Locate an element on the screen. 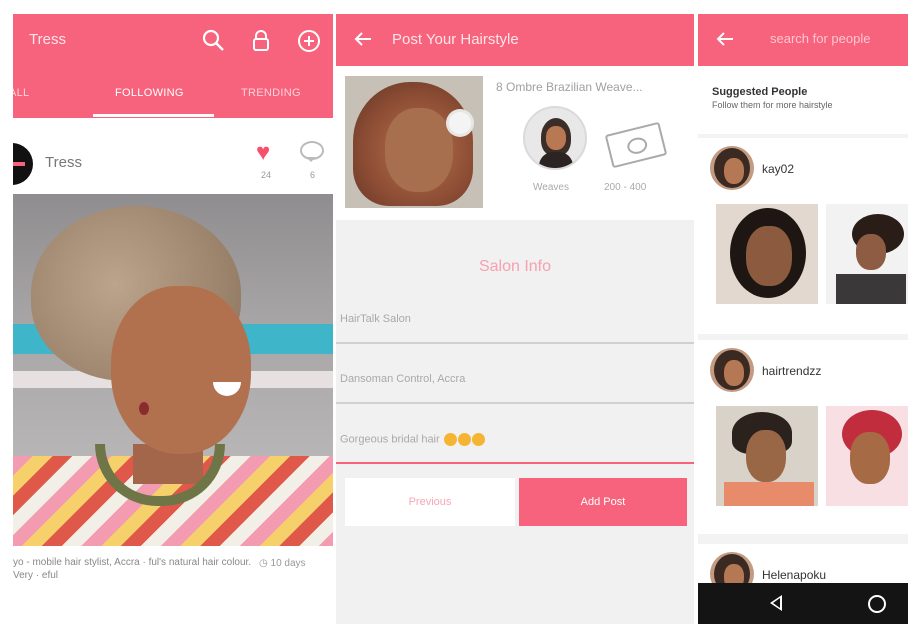 The height and width of the screenshot is (624, 916). post-header: Tress ♥ 24 6 is located at coordinates (173, 159).